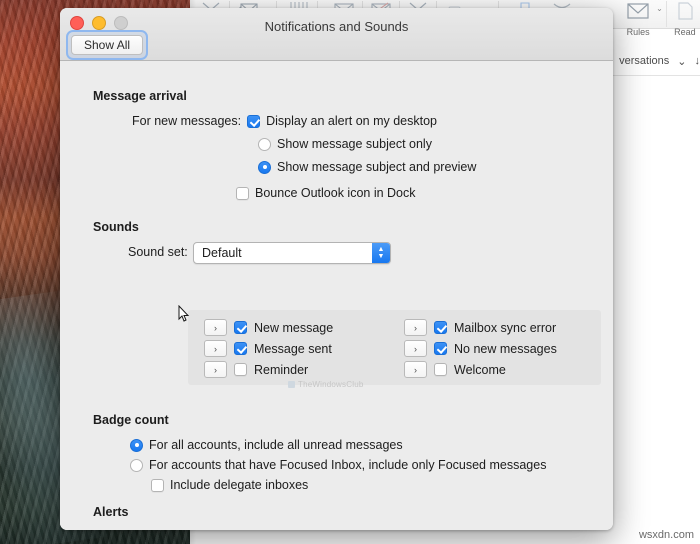 The width and height of the screenshot is (700, 544). What do you see at coordinates (140, 96) in the screenshot?
I see `message-arrival-heading: Message arrival` at bounding box center [140, 96].